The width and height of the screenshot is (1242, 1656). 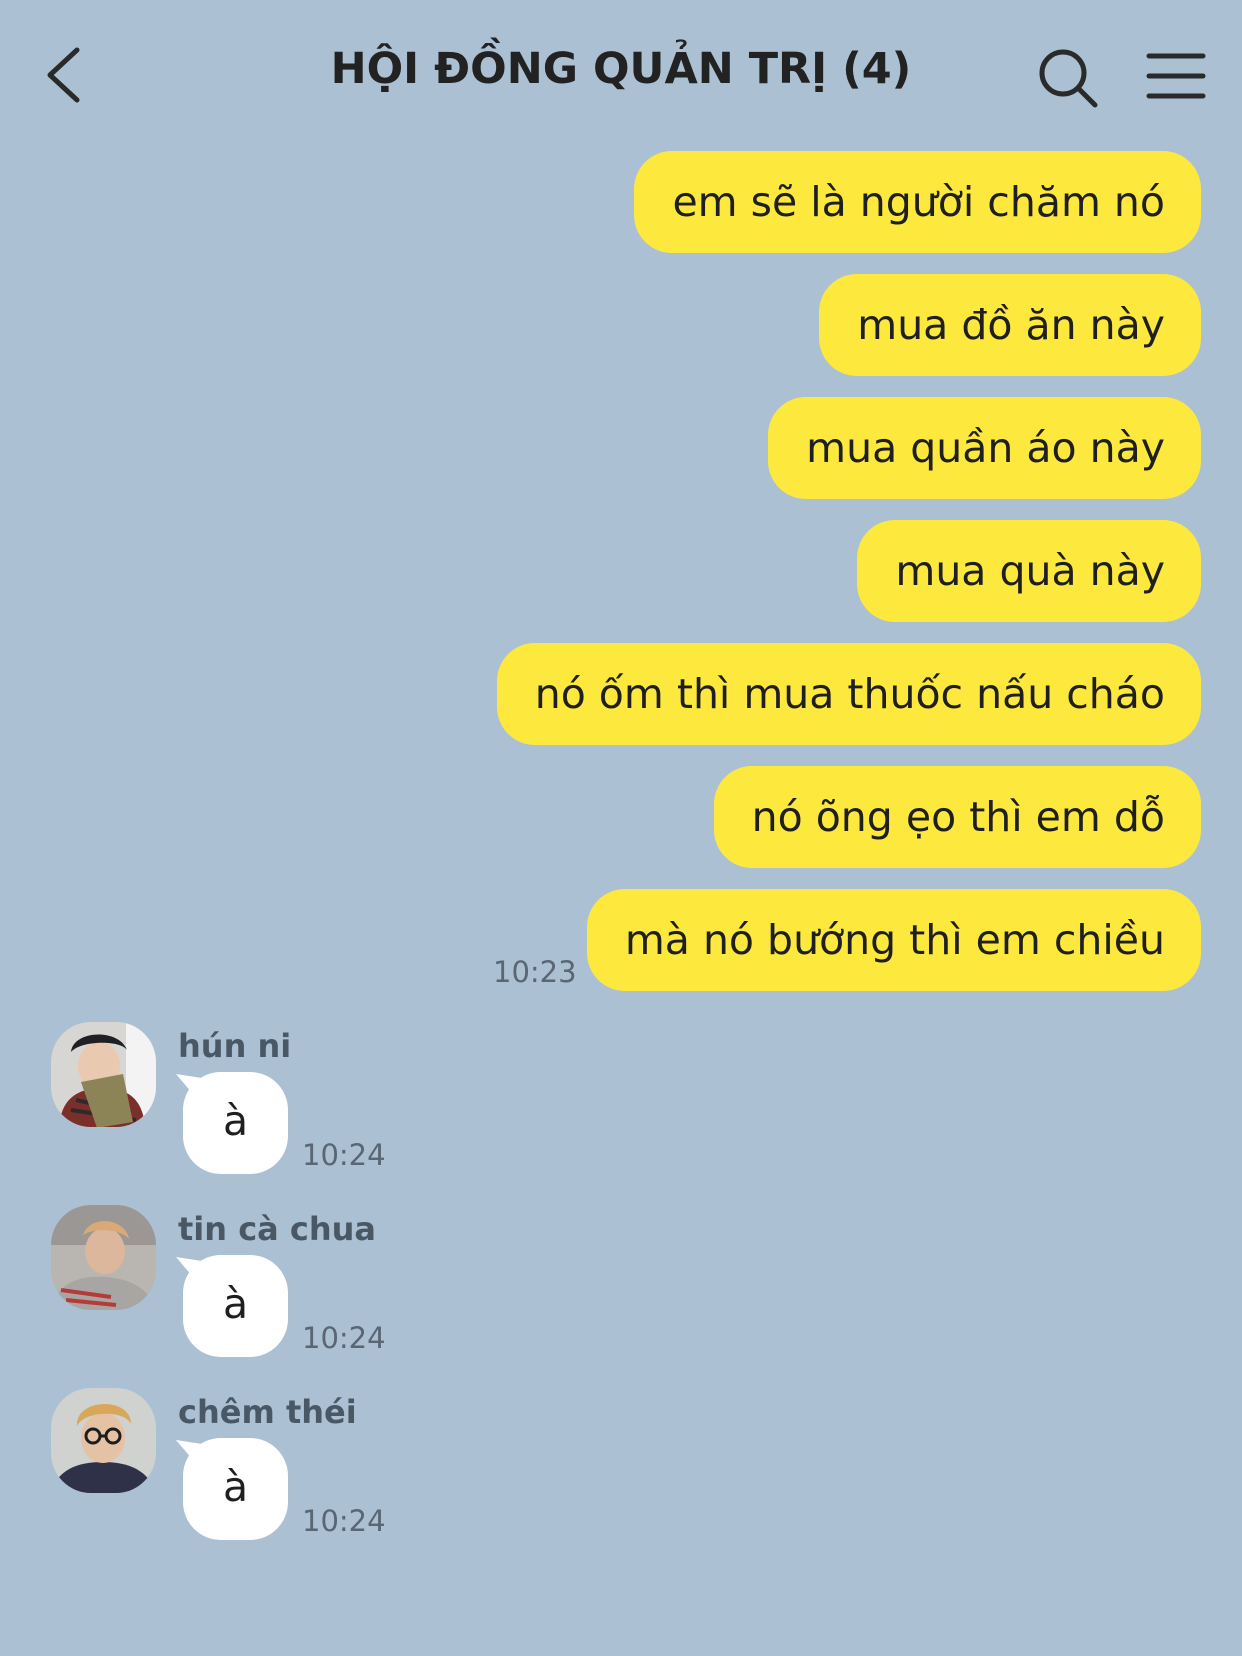 I want to click on outgoing-message: mua quà này, so click(x=1029, y=571).